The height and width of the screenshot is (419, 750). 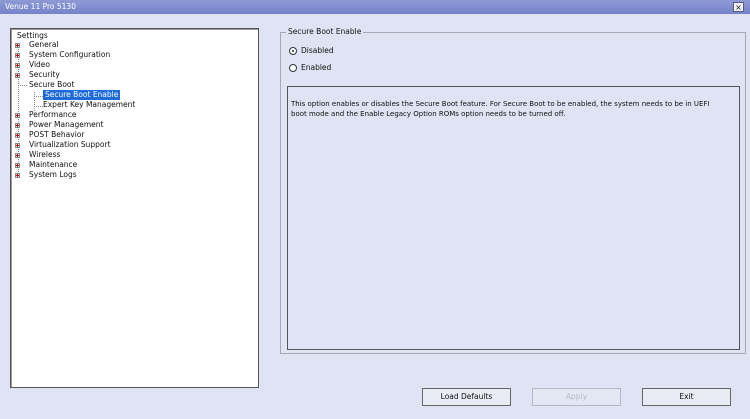 What do you see at coordinates (82, 95) in the screenshot?
I see `tree-item-label-selected: Secure Boot Enable` at bounding box center [82, 95].